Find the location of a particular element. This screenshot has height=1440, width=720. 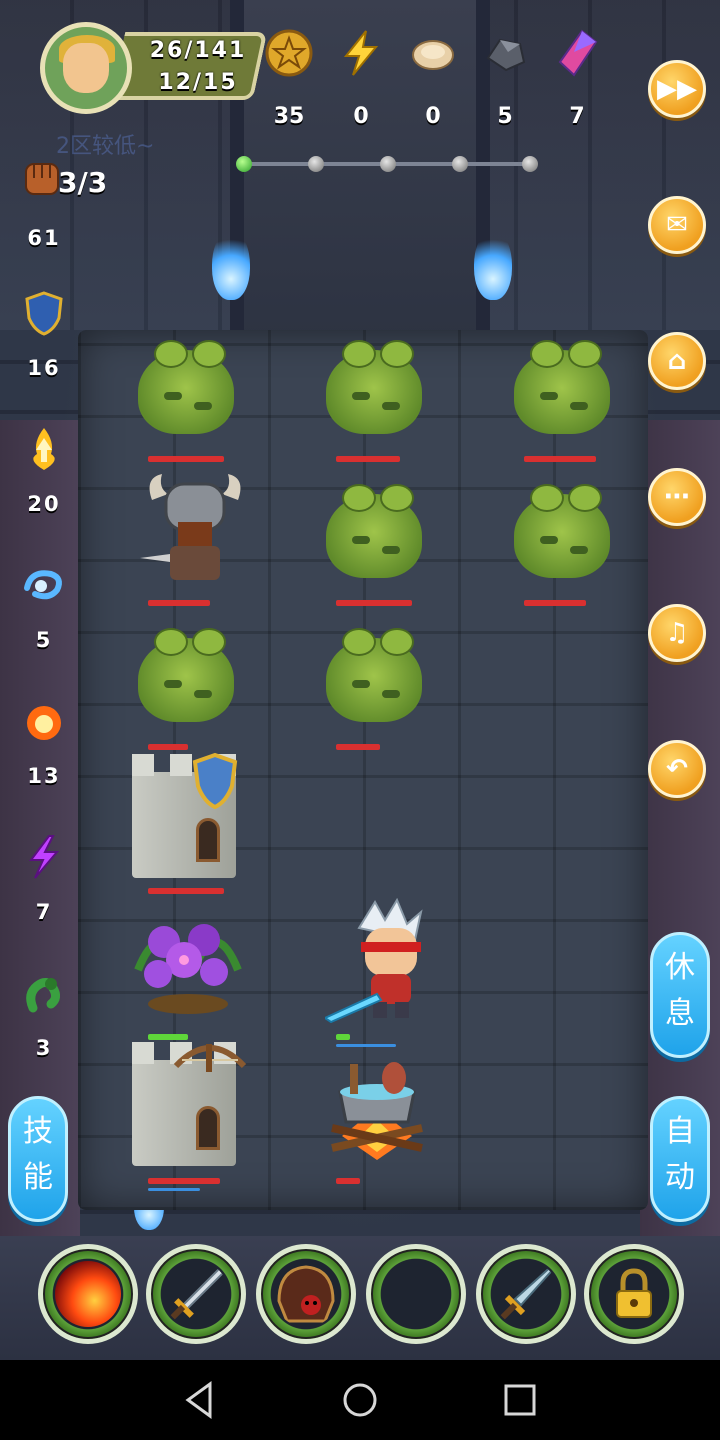

skill-slot-sword is located at coordinates (526, 1294).